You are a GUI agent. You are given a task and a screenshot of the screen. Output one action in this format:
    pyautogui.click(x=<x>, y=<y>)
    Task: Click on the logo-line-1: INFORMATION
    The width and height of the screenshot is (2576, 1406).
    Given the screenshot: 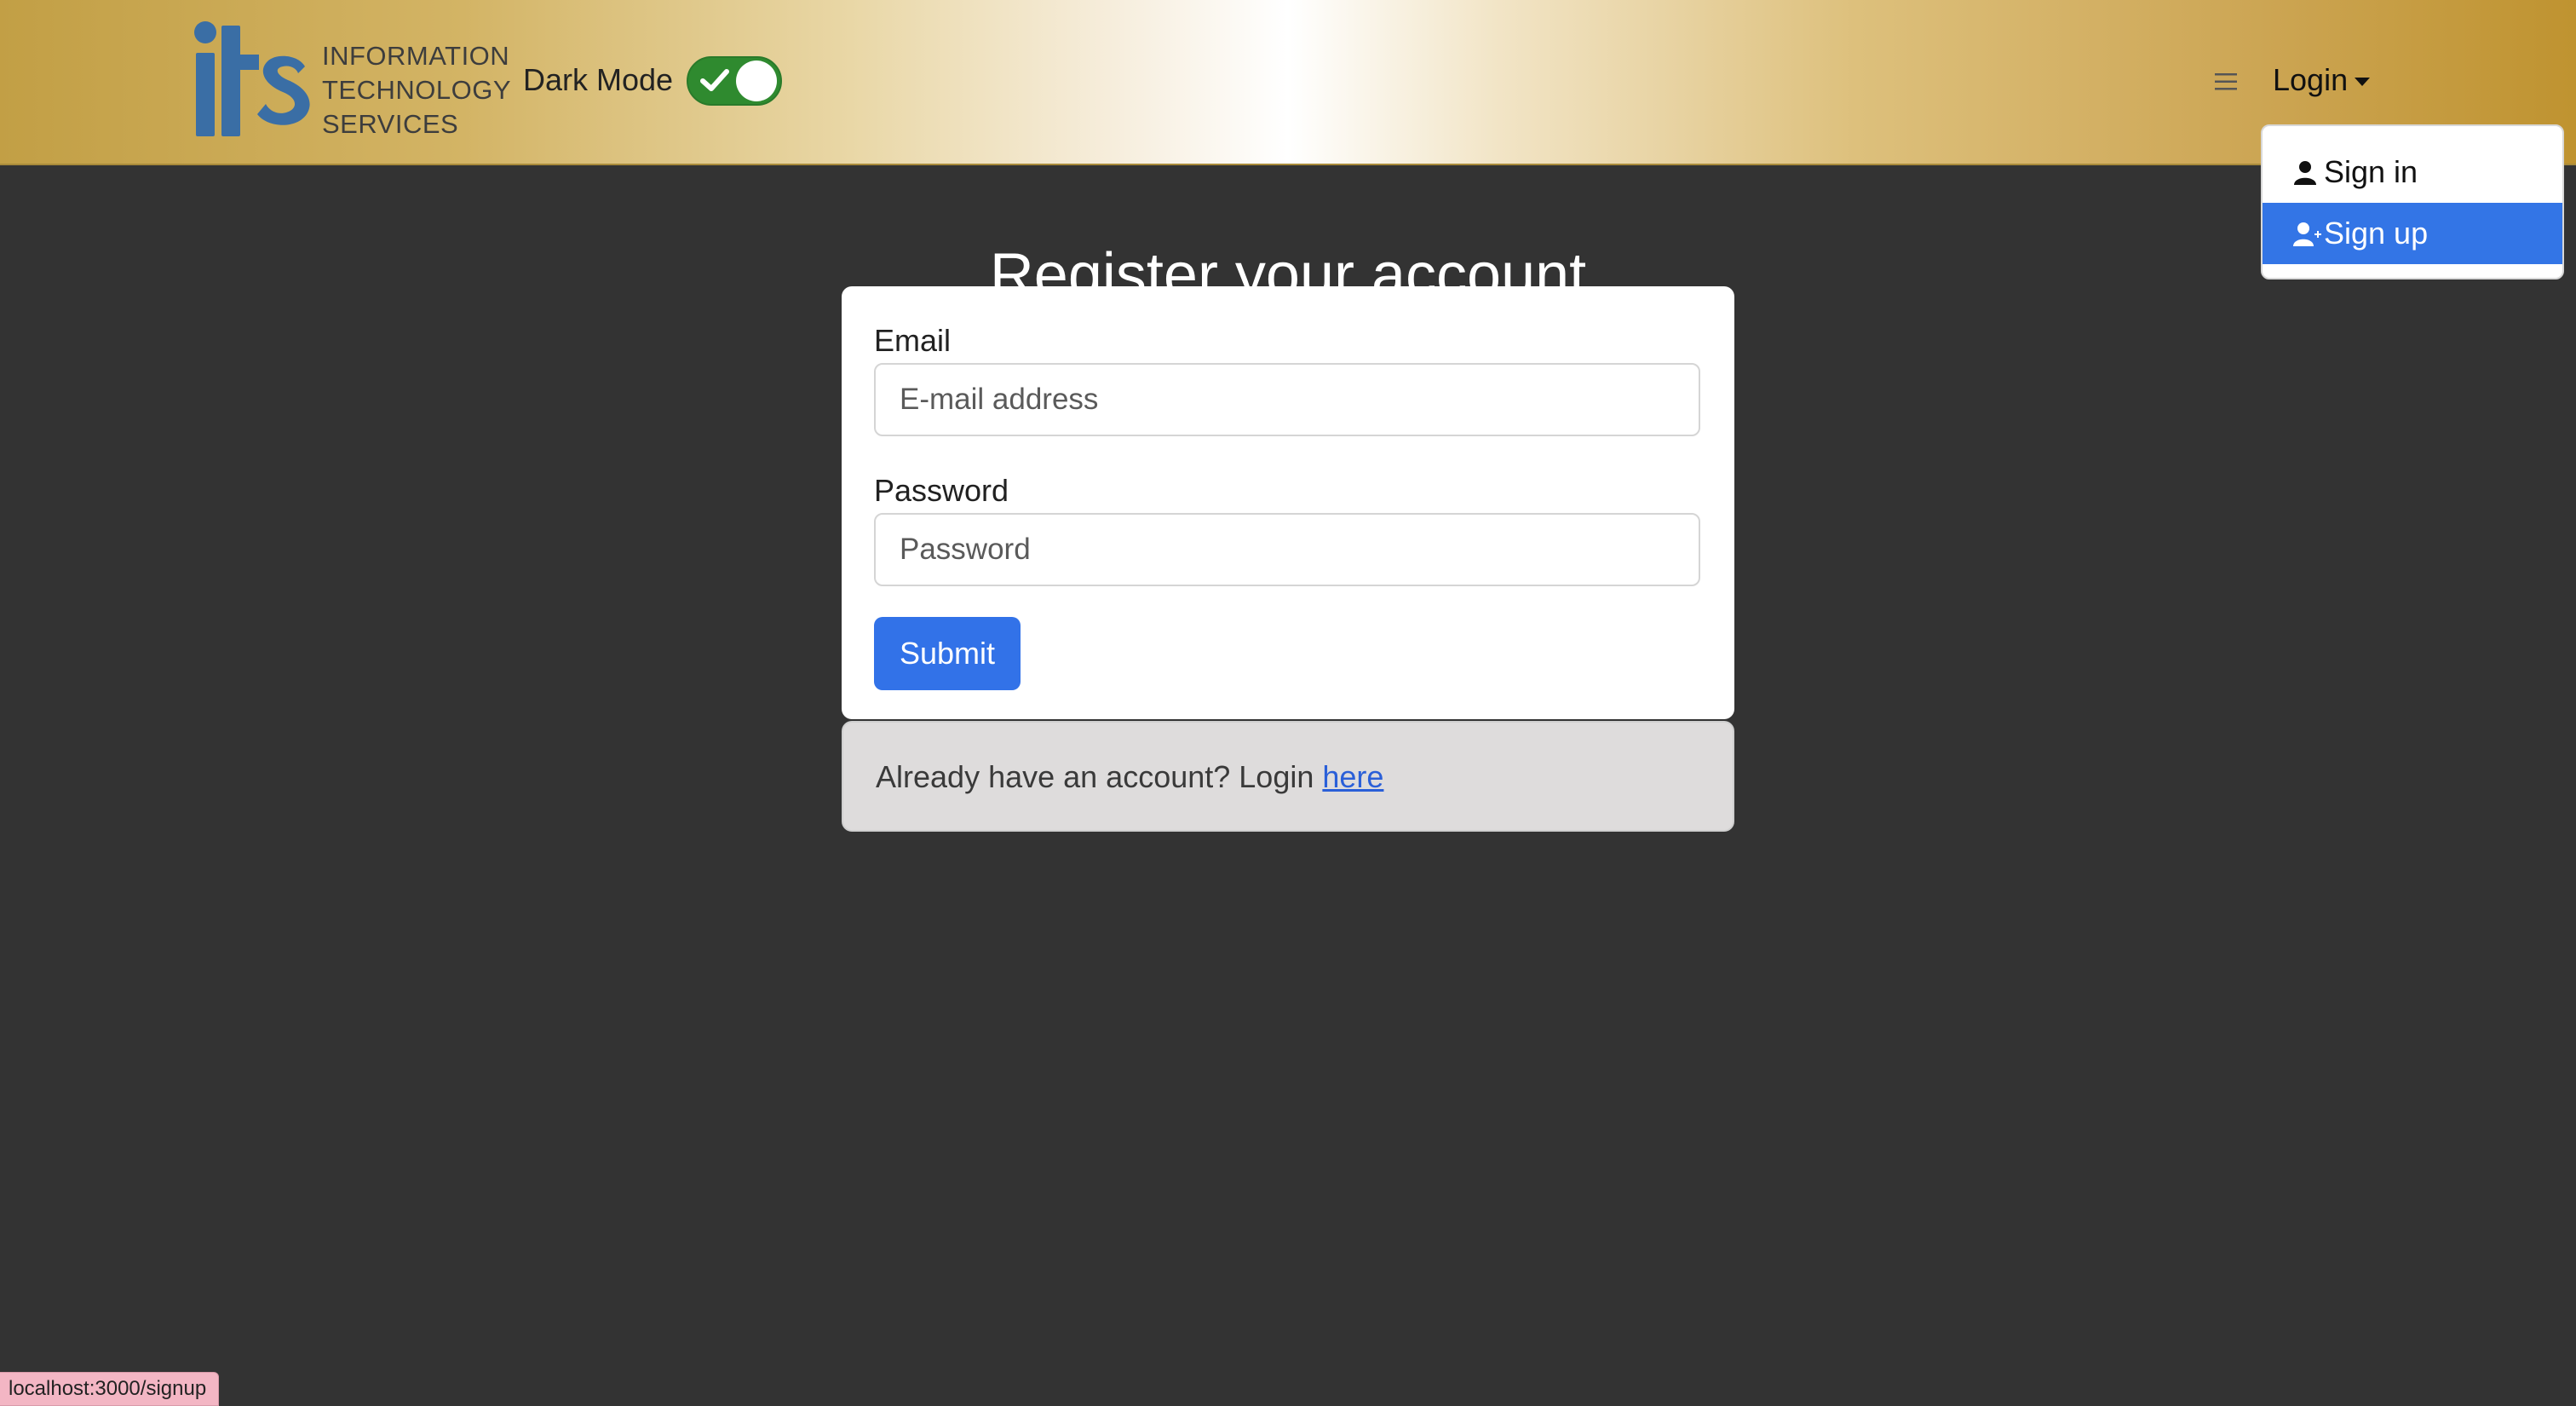 What is the action you would take?
    pyautogui.click(x=416, y=56)
    